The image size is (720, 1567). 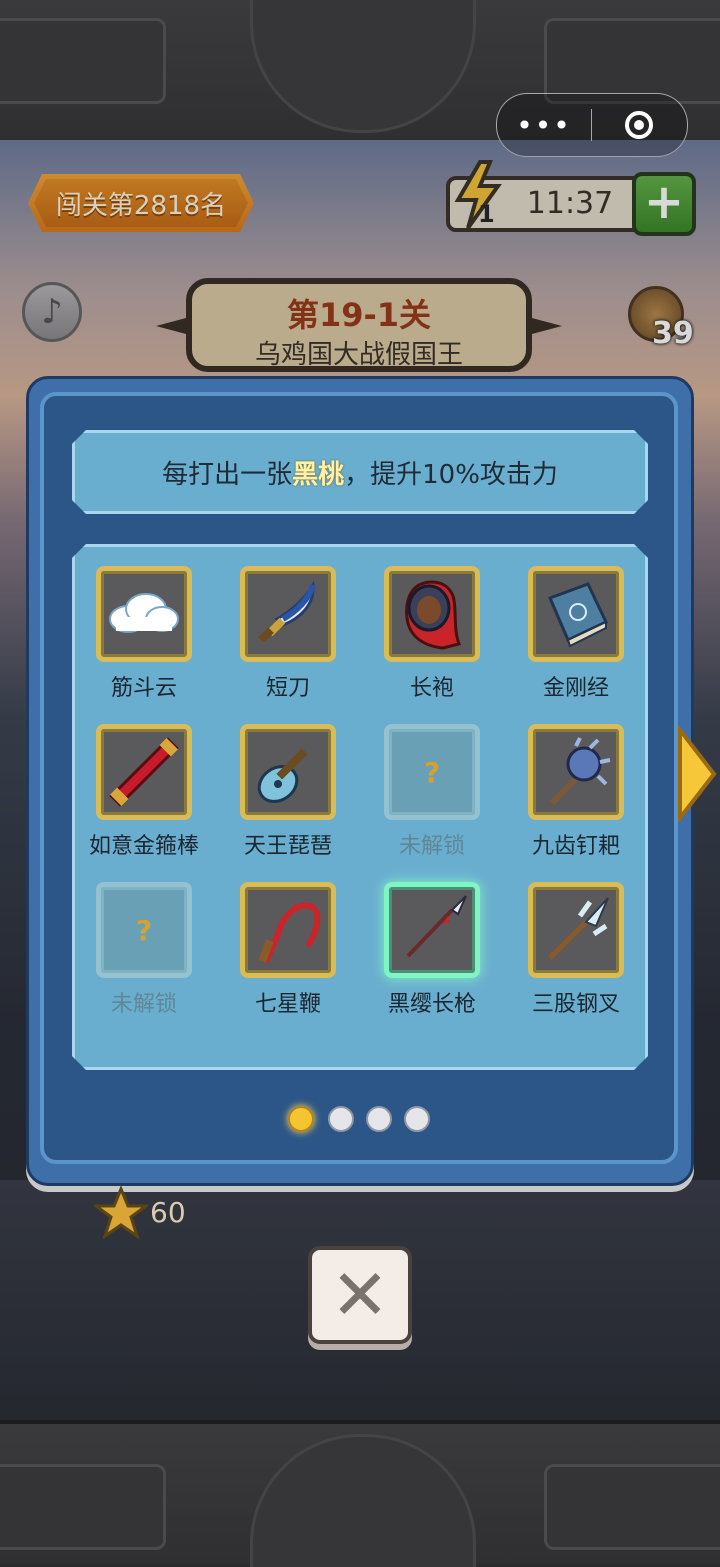 I want to click on trident-icon, so click(x=578, y=928).